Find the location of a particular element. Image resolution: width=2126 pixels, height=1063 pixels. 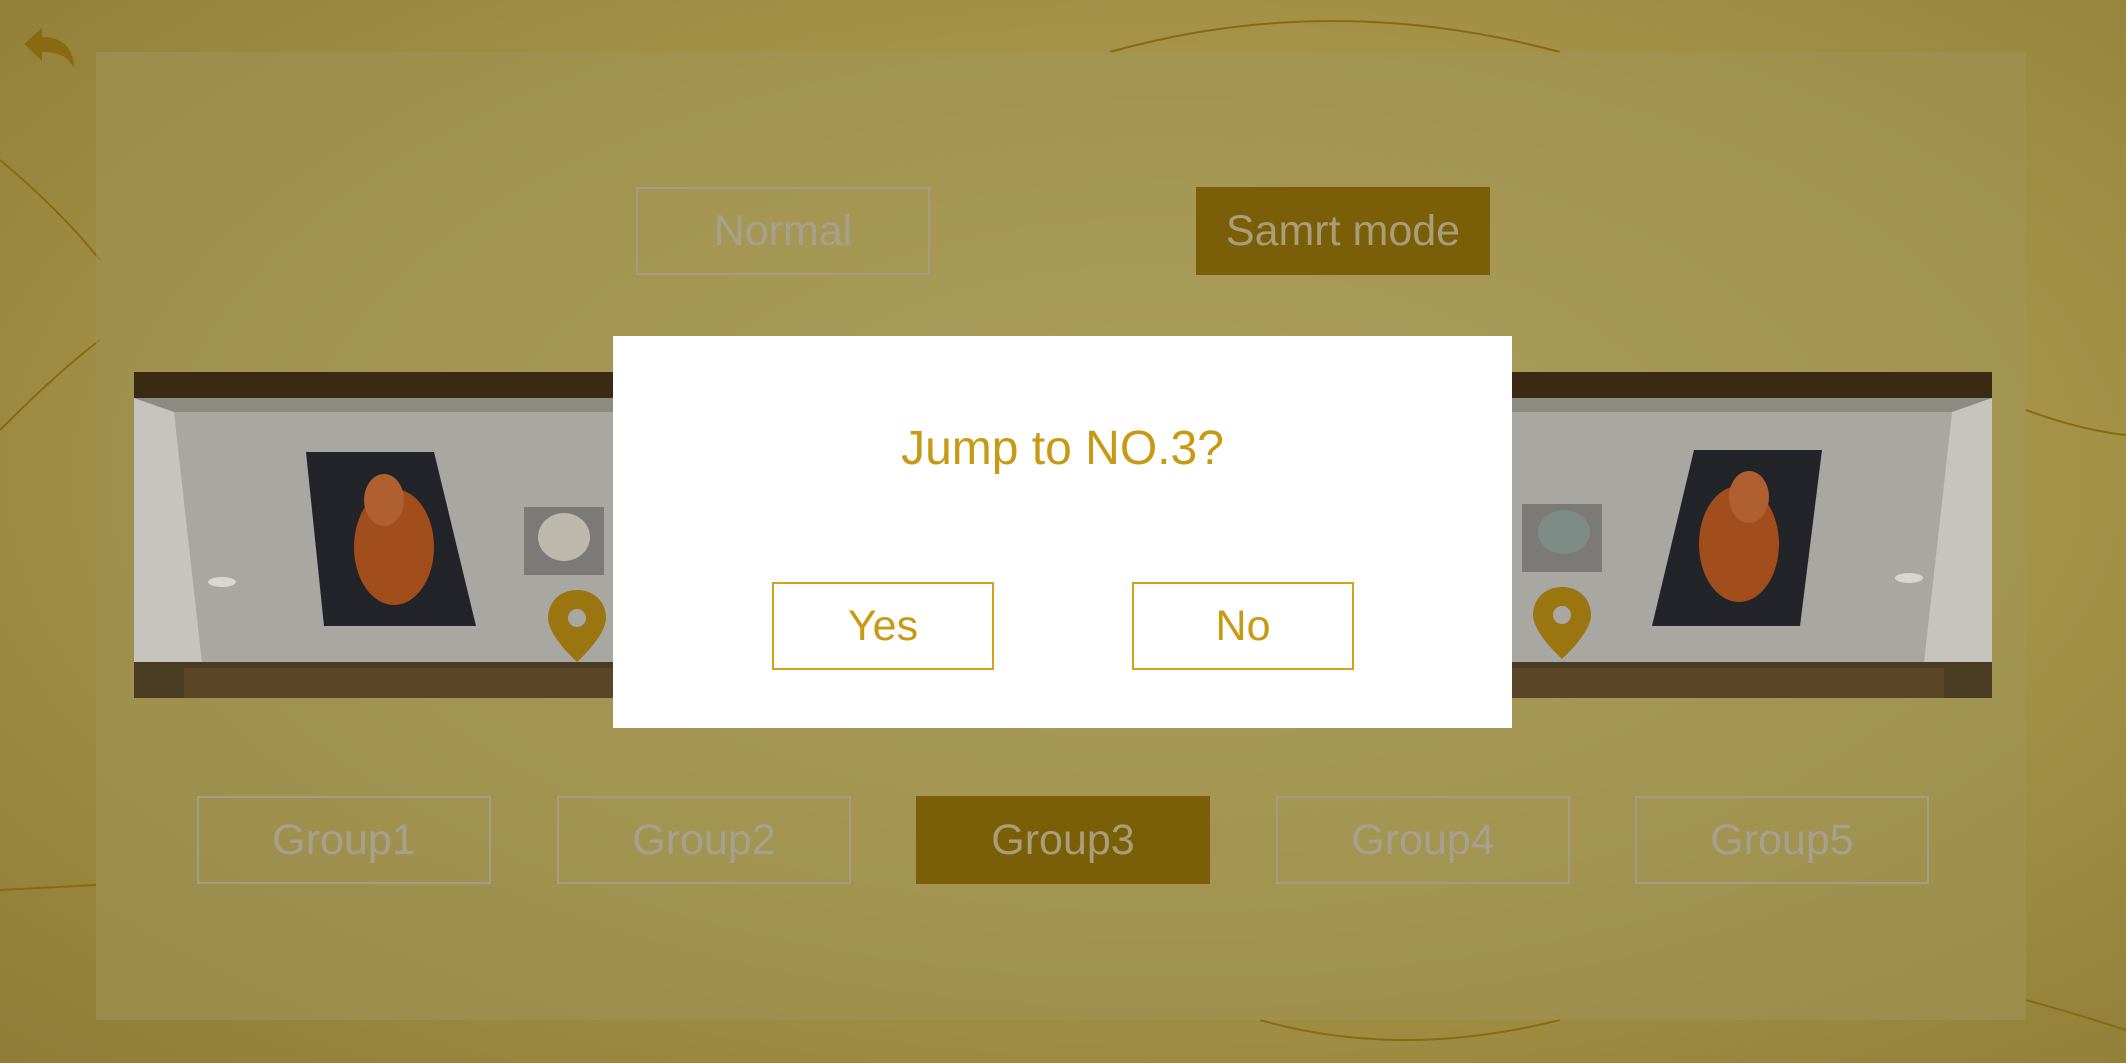

smart-mode-button: Samrt mode is located at coordinates (1343, 231).